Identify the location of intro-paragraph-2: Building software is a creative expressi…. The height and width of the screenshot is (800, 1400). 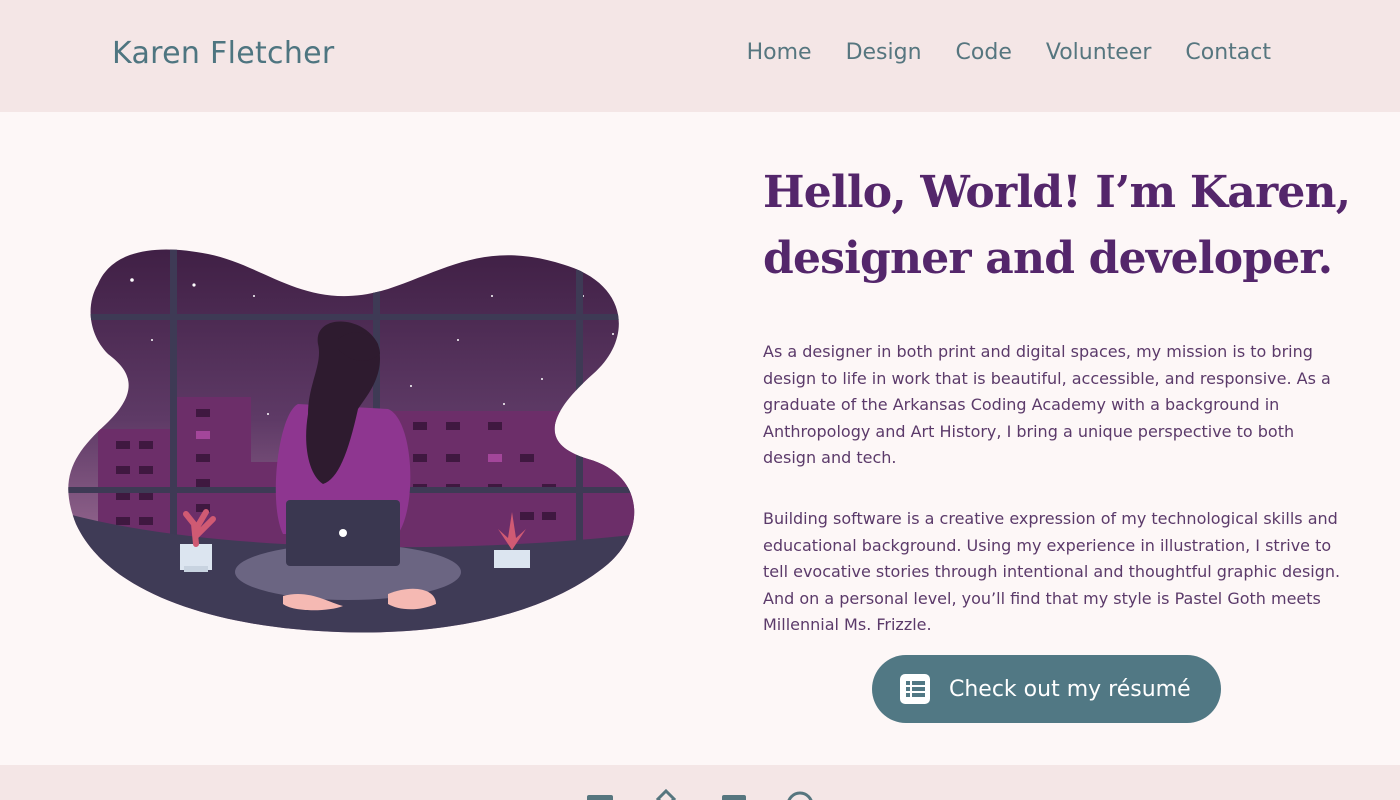
(1052, 571).